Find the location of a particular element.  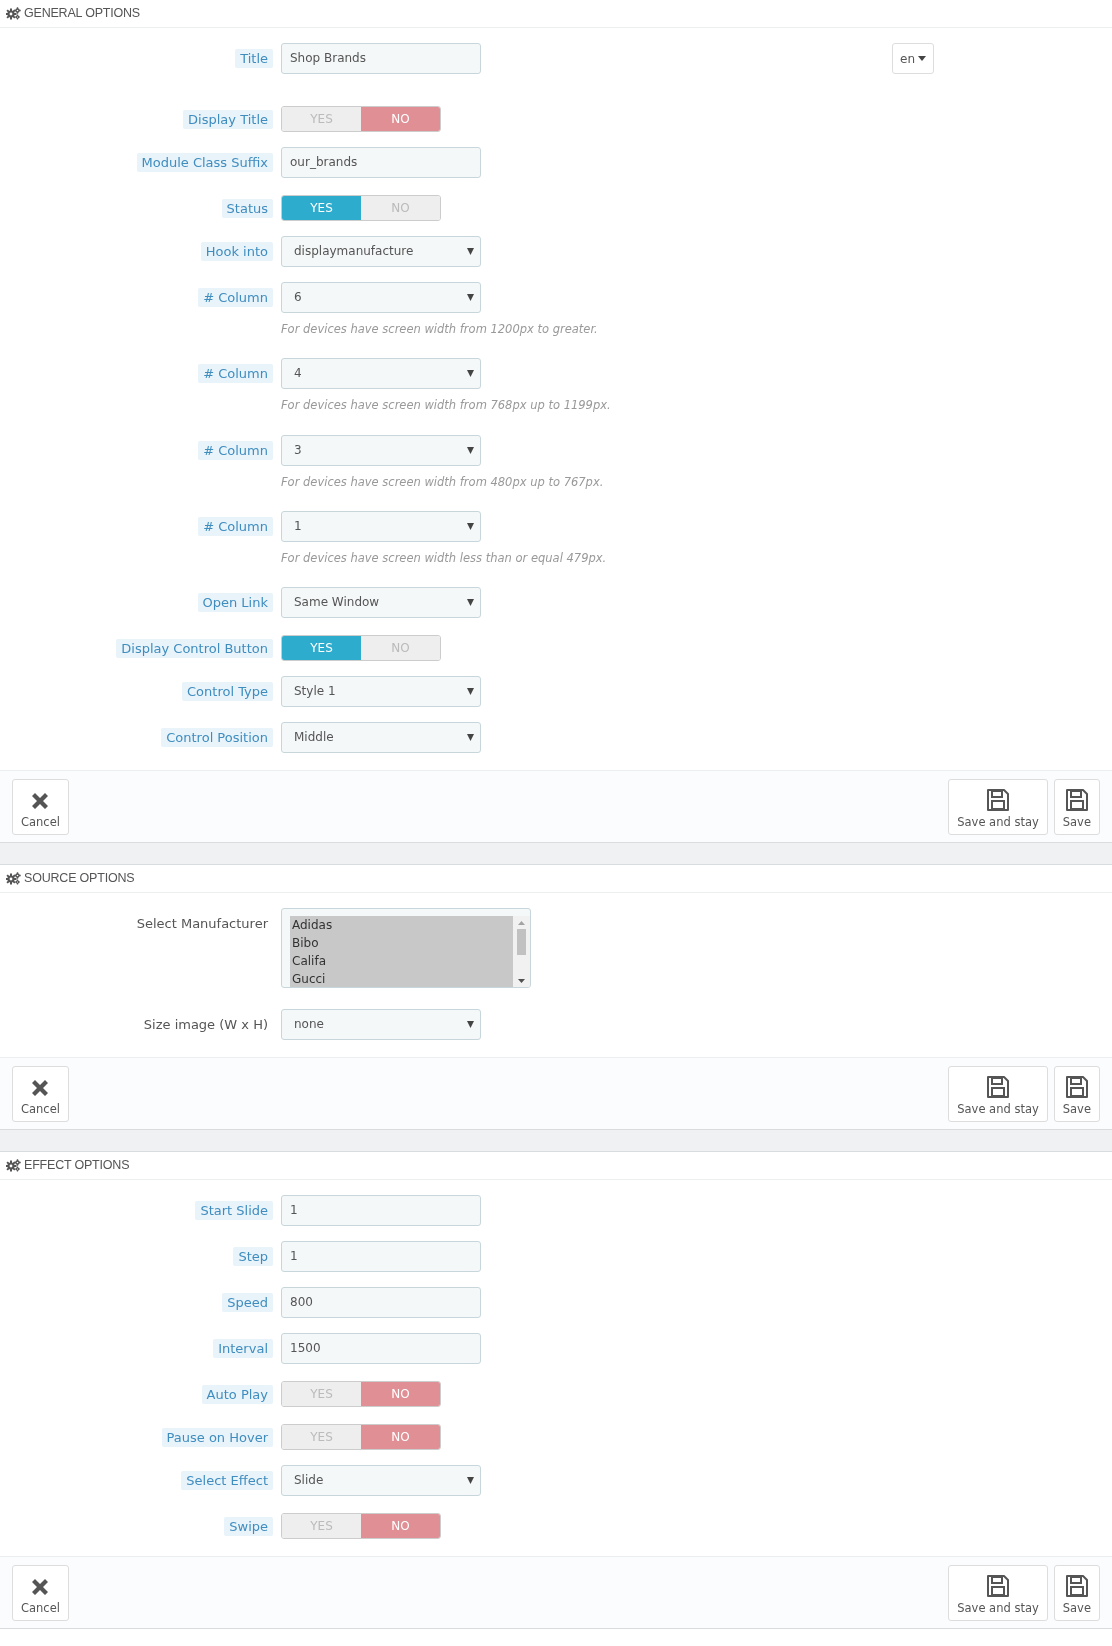

select-field: none is located at coordinates (381, 1024).